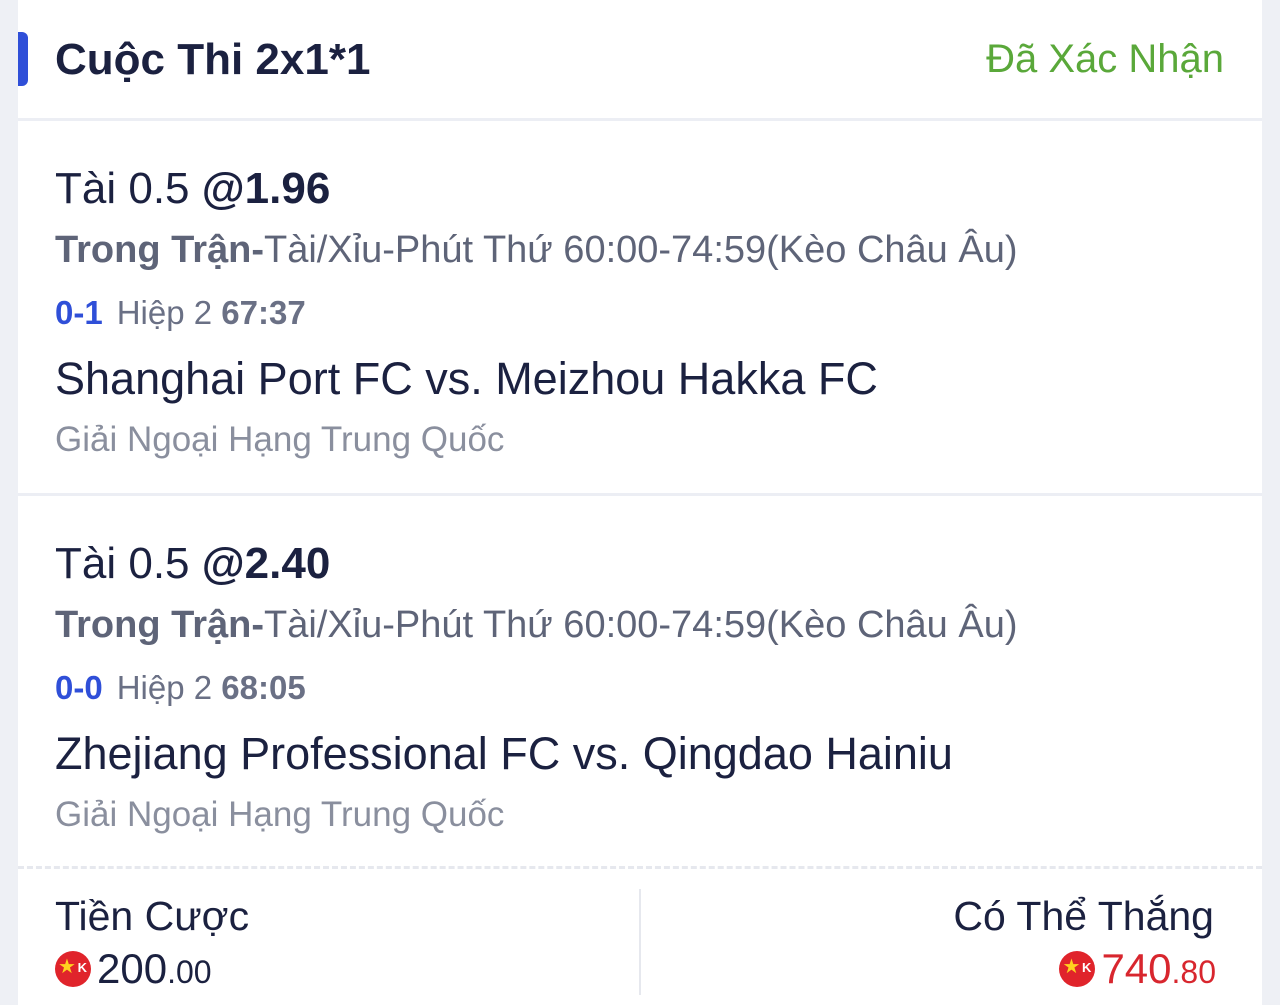 The width and height of the screenshot is (1280, 1005). I want to click on potential-win-label: Có Thể Thắng, so click(1083, 916).